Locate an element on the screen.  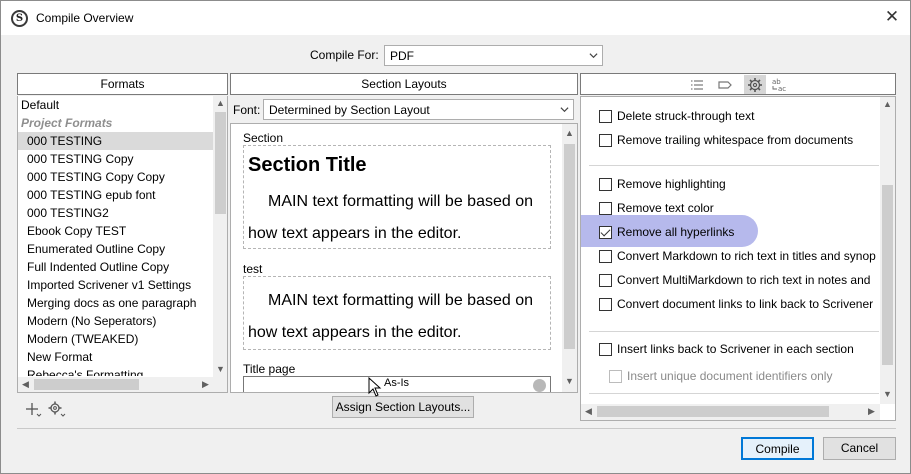
font-dropdown-value: Determined by Section Layout is located at coordinates (349, 110).